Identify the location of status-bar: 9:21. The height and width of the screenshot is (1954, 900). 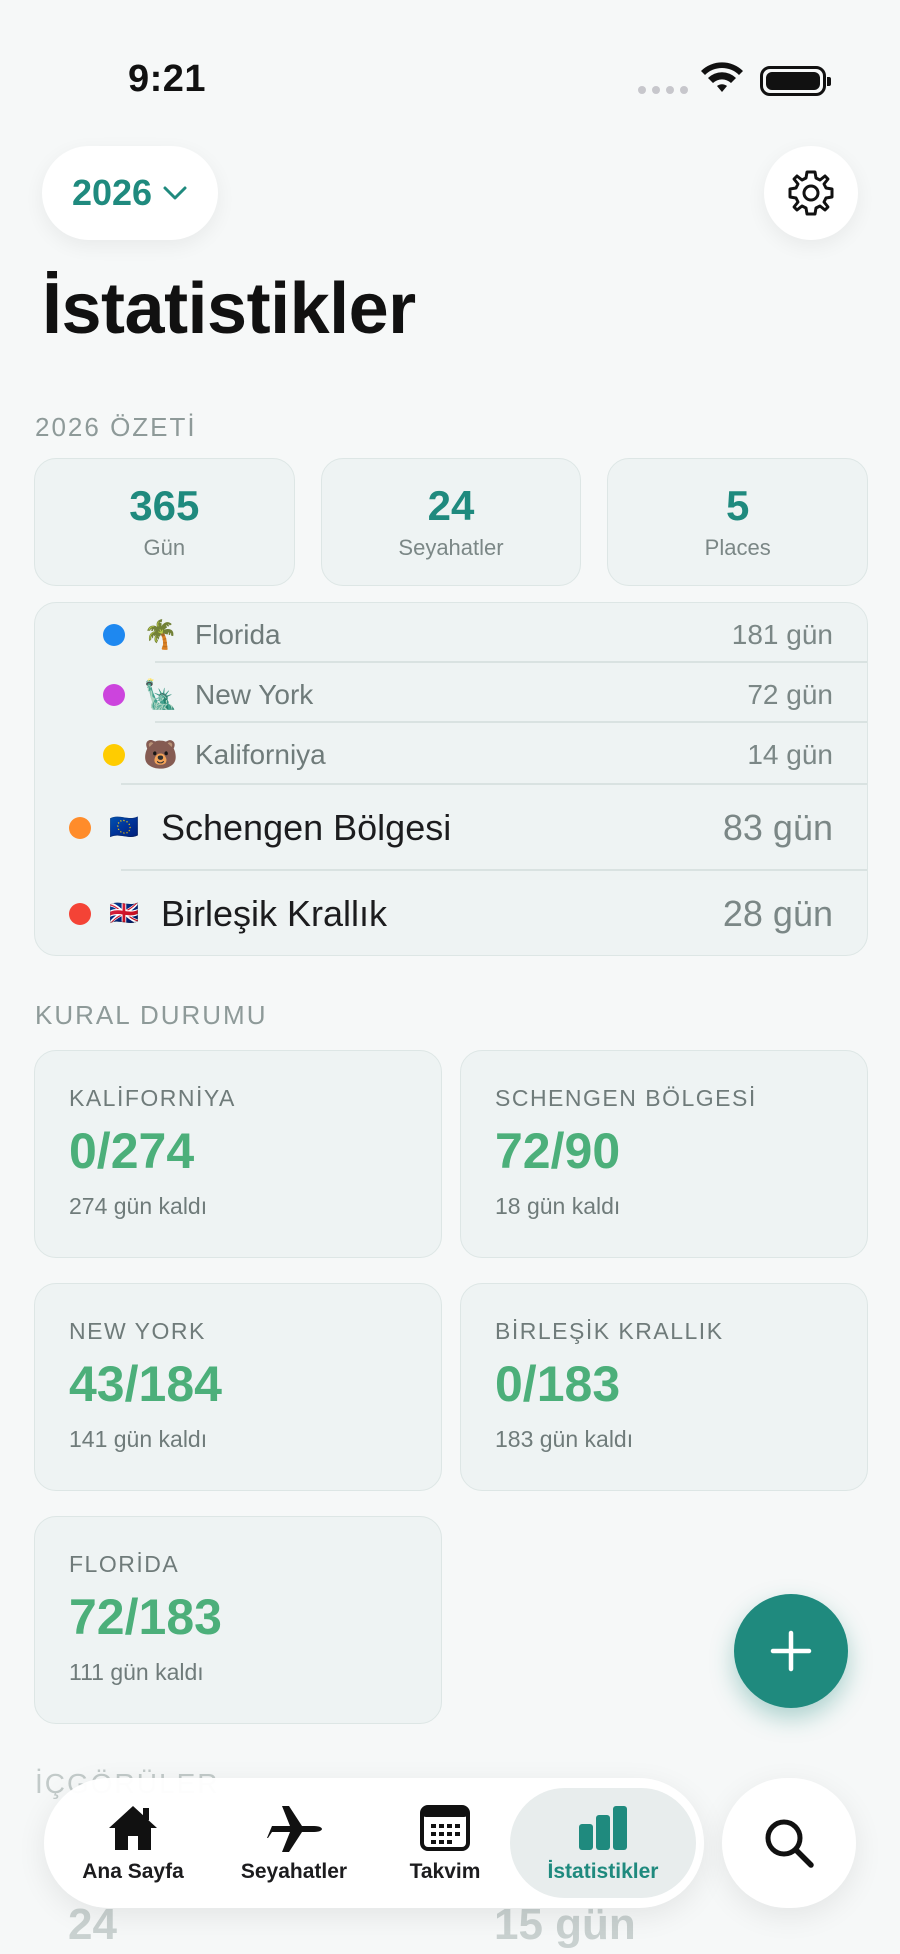
(450, 70).